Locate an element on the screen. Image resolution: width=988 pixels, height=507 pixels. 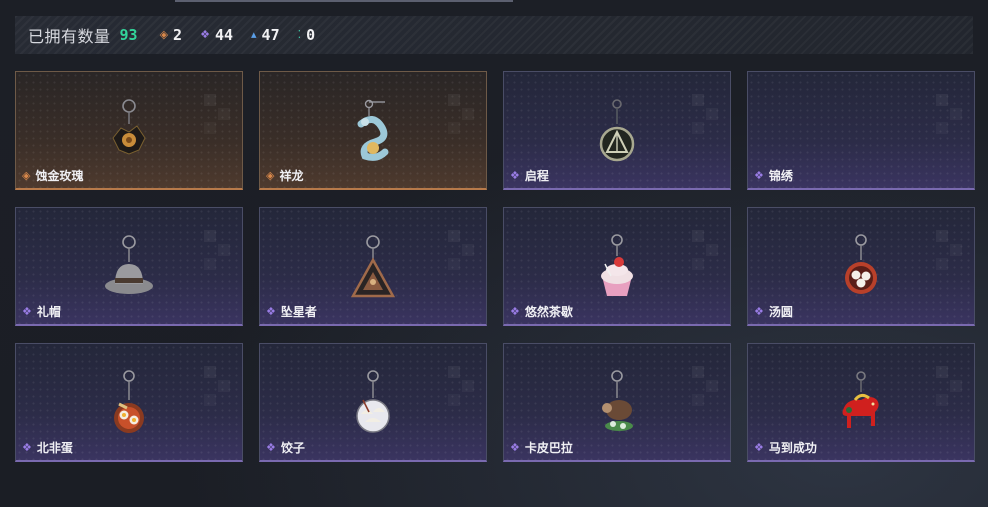
star-triangle-charm is located at coordinates (373, 266).